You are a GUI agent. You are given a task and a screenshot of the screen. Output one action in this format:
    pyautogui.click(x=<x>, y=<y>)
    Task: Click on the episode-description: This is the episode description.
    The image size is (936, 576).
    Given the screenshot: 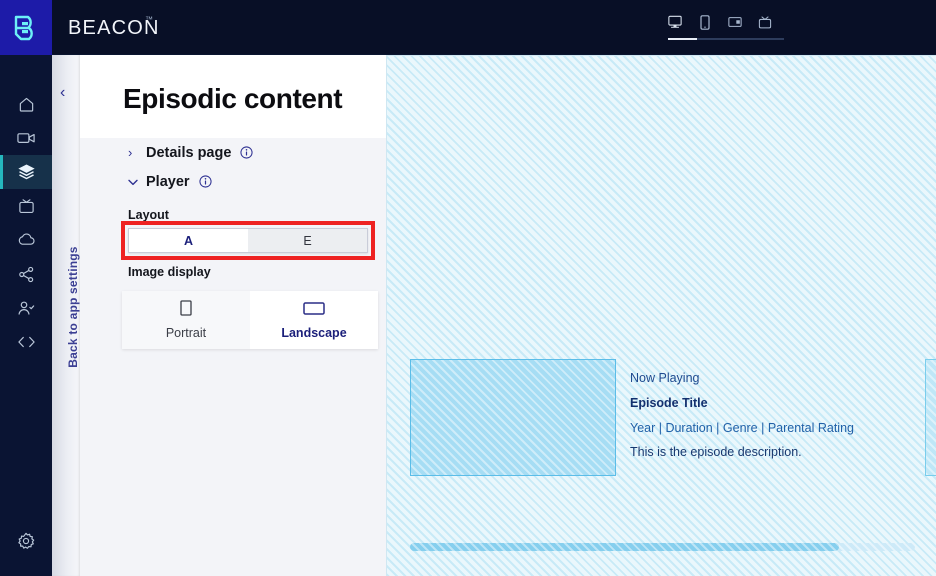 What is the action you would take?
    pyautogui.click(x=716, y=452)
    